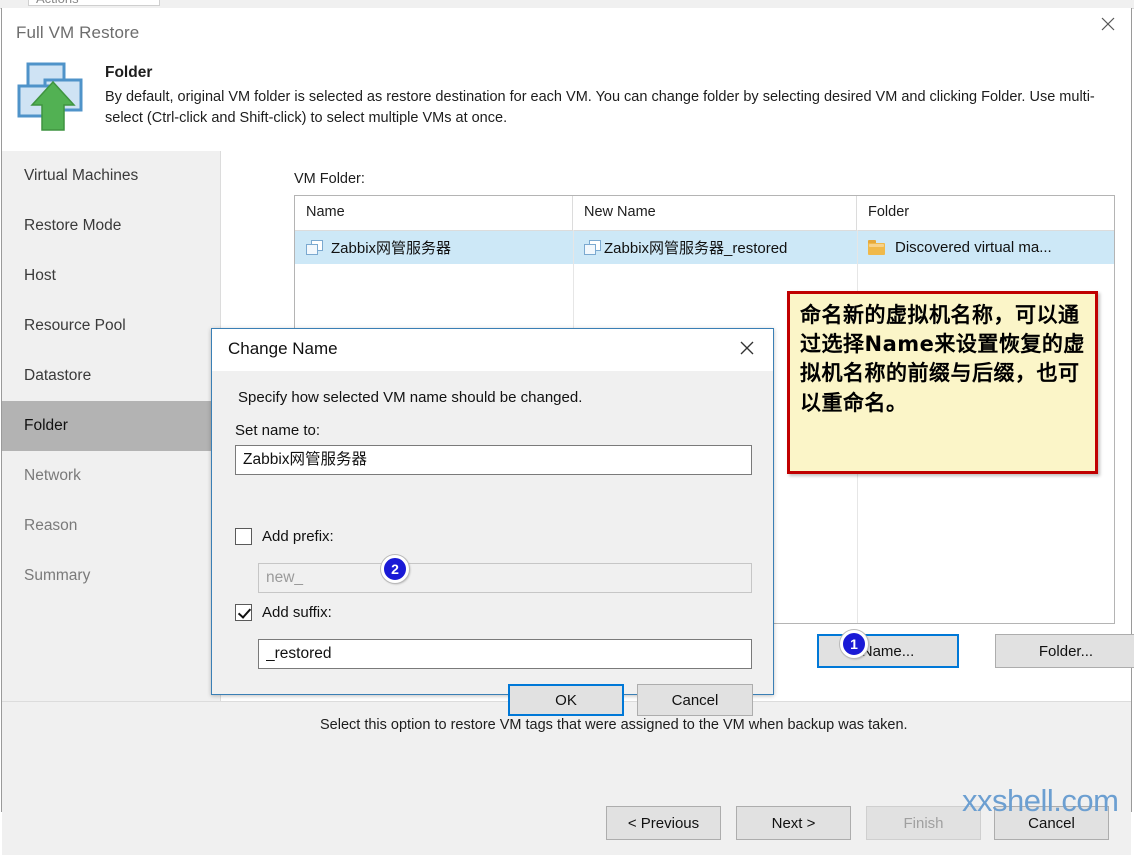 The height and width of the screenshot is (855, 1134). Describe the element at coordinates (715, 213) in the screenshot. I see `column-header-new-name: New Name` at that location.